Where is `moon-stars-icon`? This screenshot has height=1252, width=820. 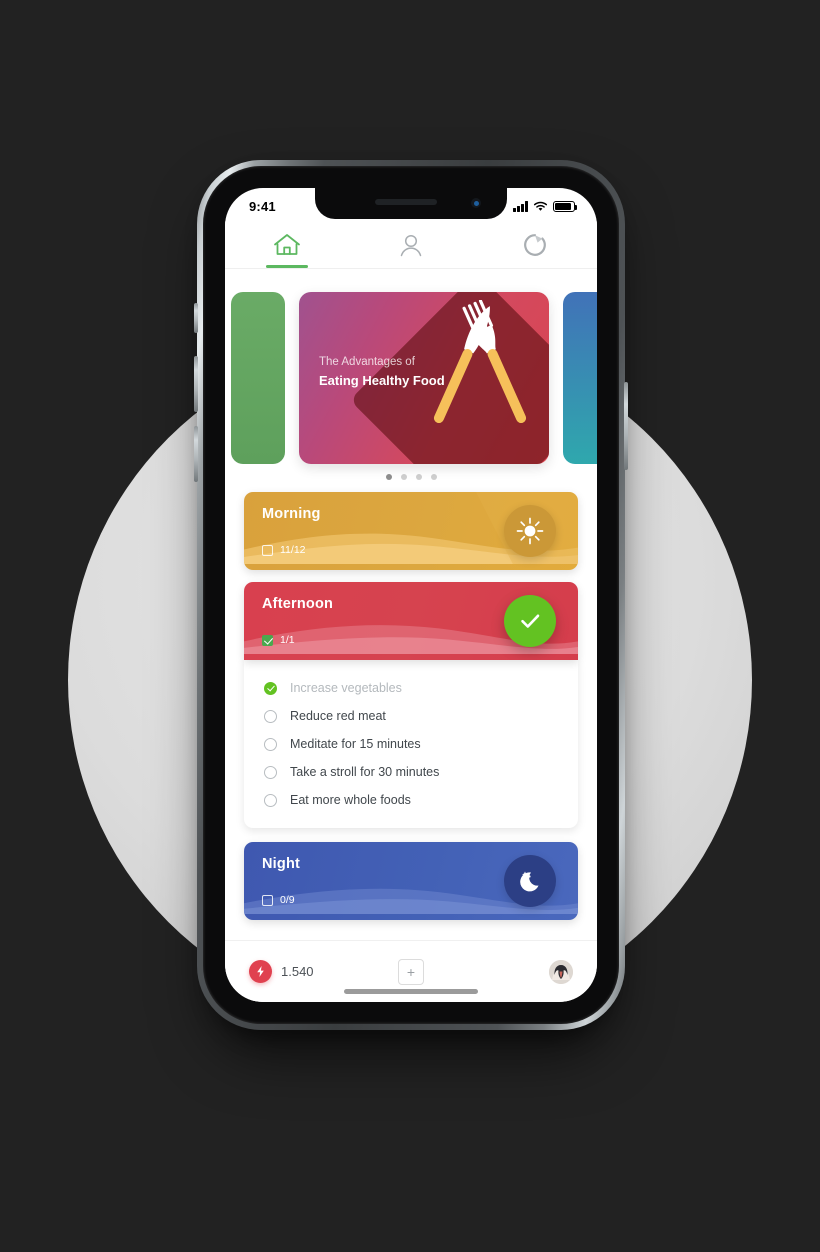
moon-stars-icon is located at coordinates (530, 881).